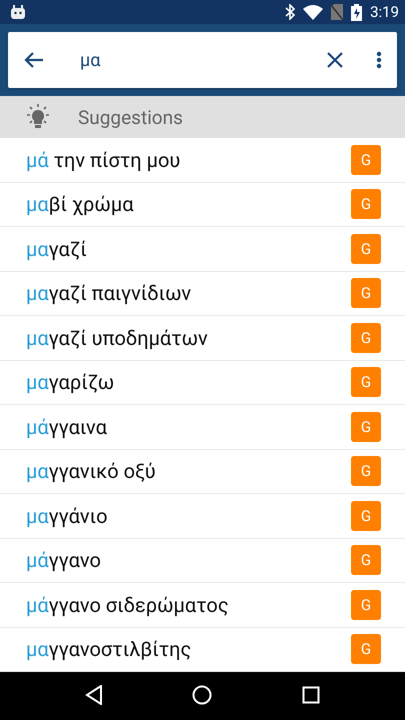 This screenshot has height=720, width=405. I want to click on suggestion-item: μαγαζί υποδημάτων G, so click(202, 338).